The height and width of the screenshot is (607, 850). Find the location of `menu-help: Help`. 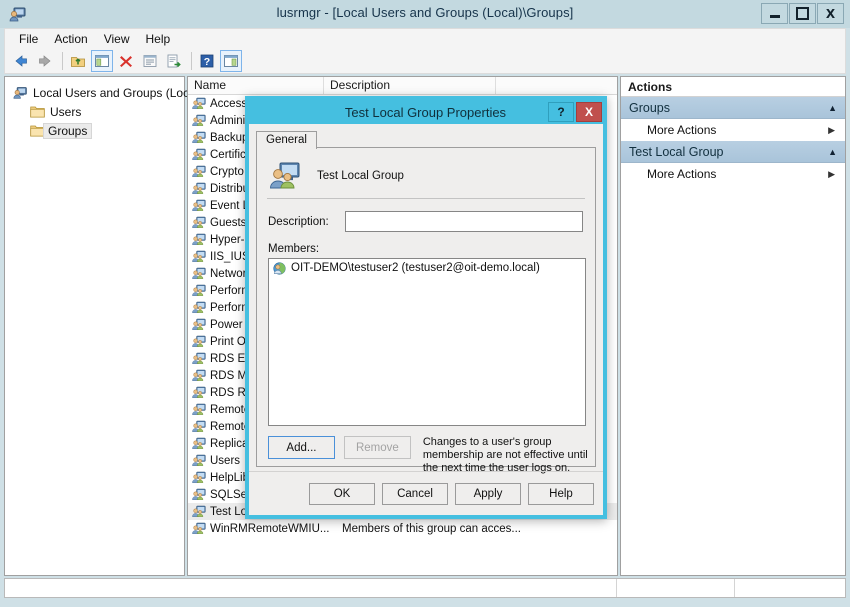

menu-help: Help is located at coordinates (158, 39).